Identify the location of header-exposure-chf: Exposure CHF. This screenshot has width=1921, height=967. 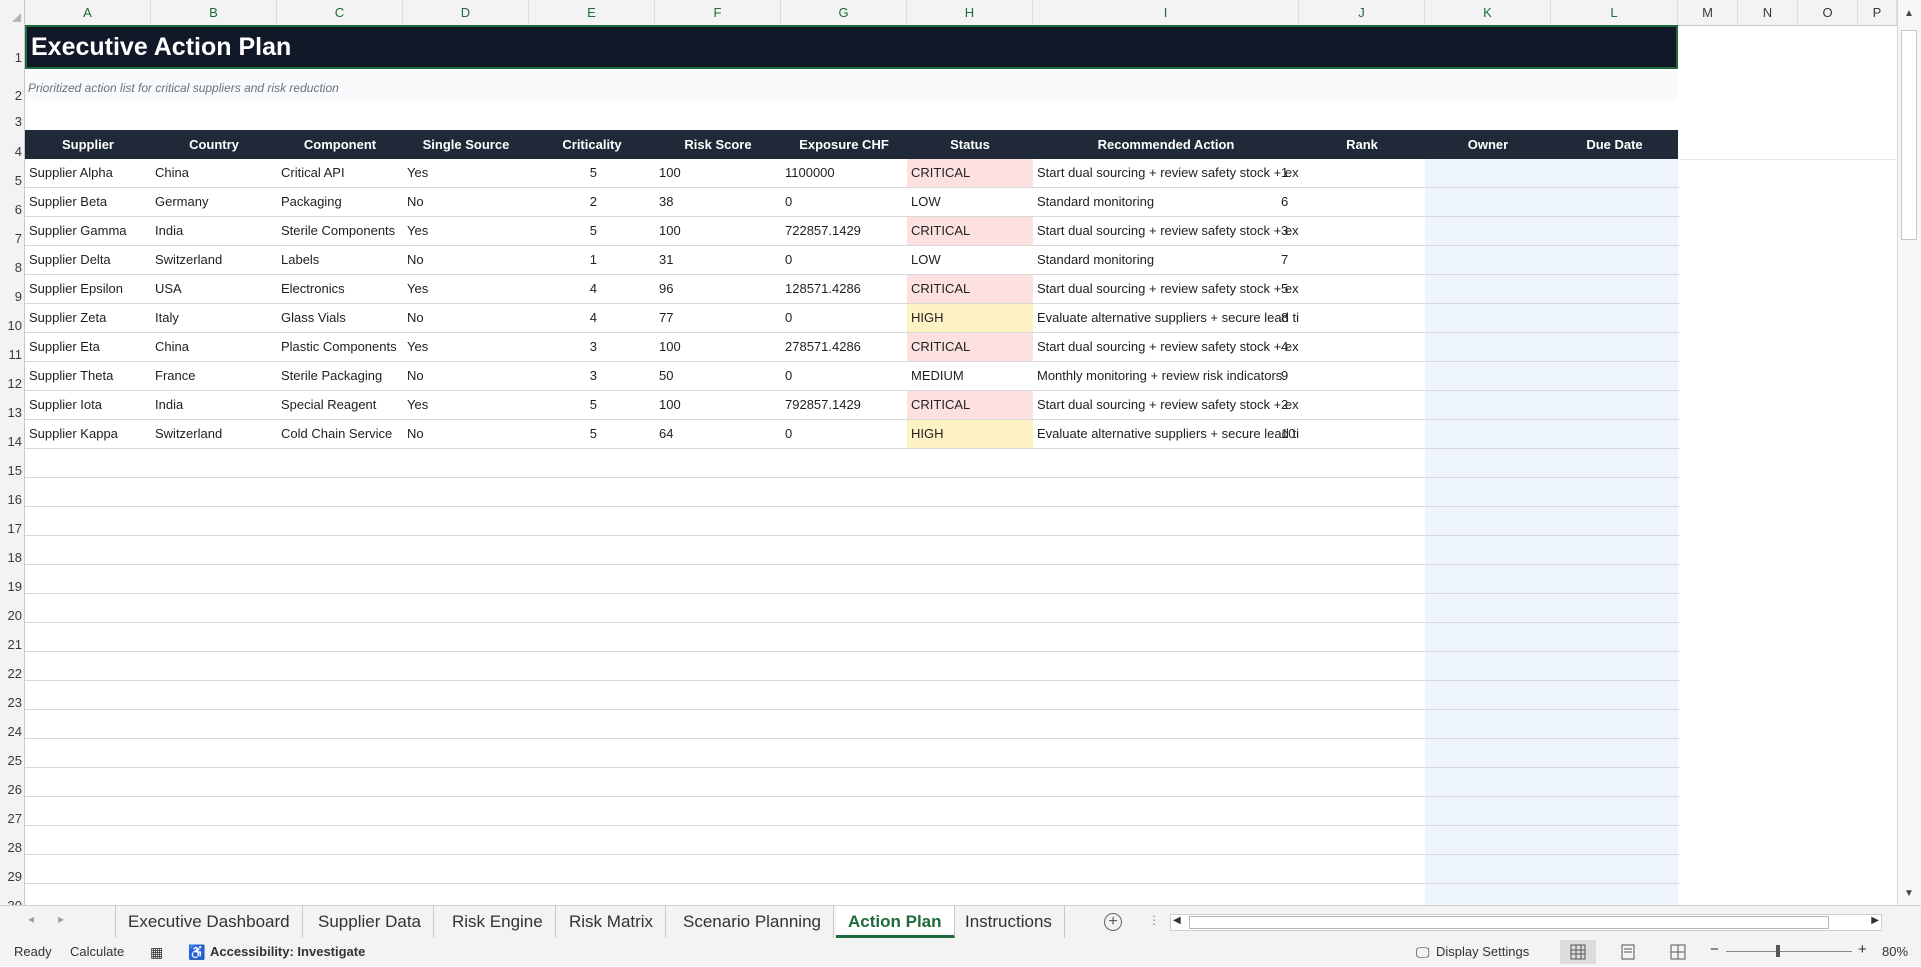
(844, 144).